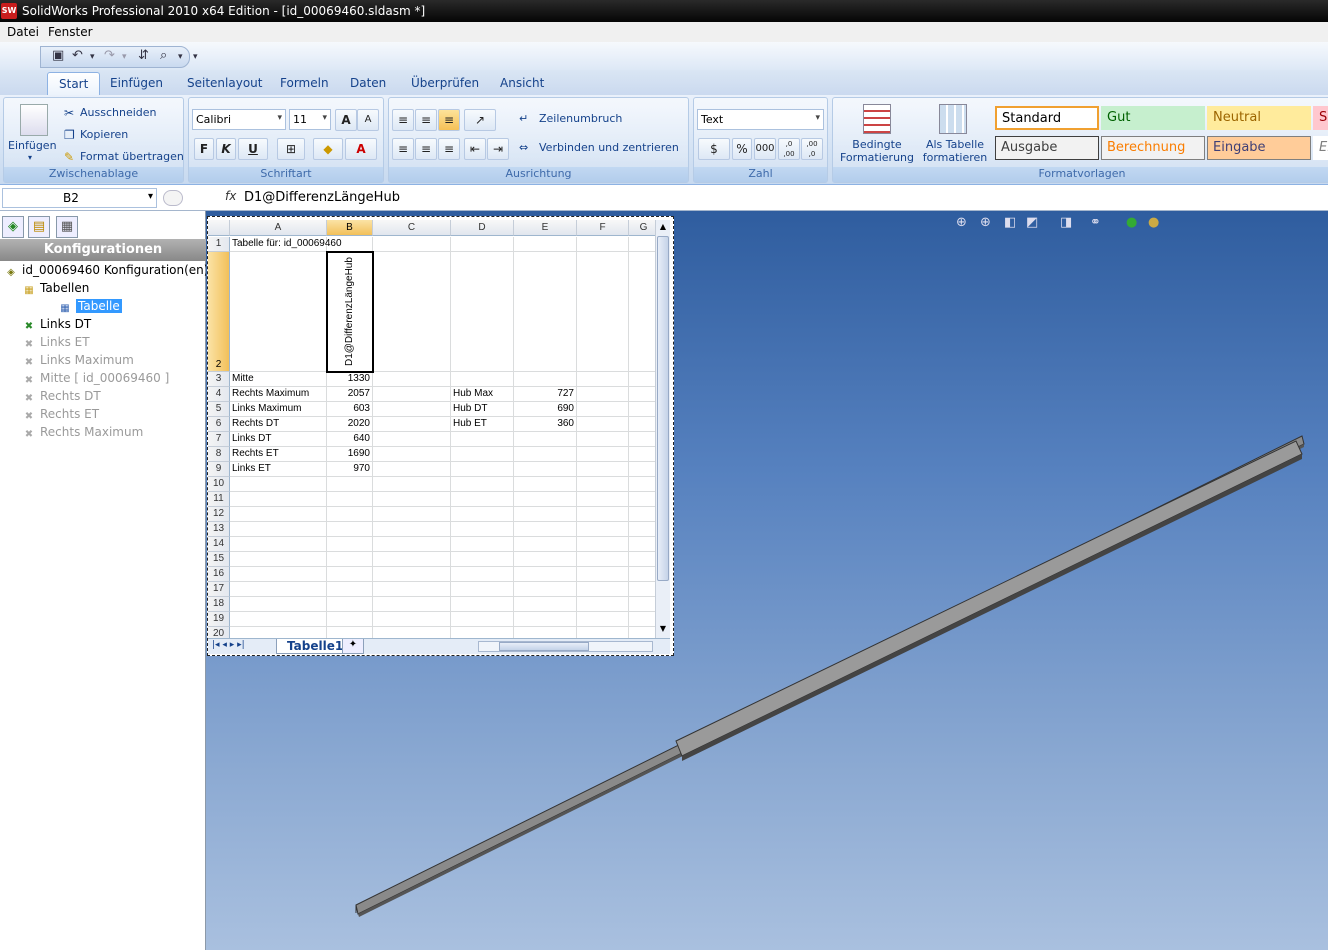  Describe the element at coordinates (1320, 148) in the screenshot. I see `style-erklaerend: Er` at that location.